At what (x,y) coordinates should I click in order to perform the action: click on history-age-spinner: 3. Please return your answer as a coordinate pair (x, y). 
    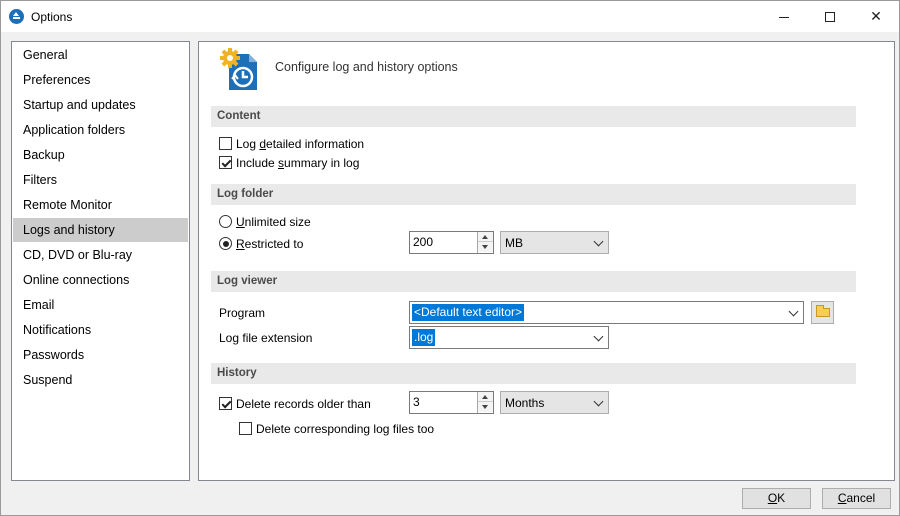
    Looking at the image, I should click on (451, 402).